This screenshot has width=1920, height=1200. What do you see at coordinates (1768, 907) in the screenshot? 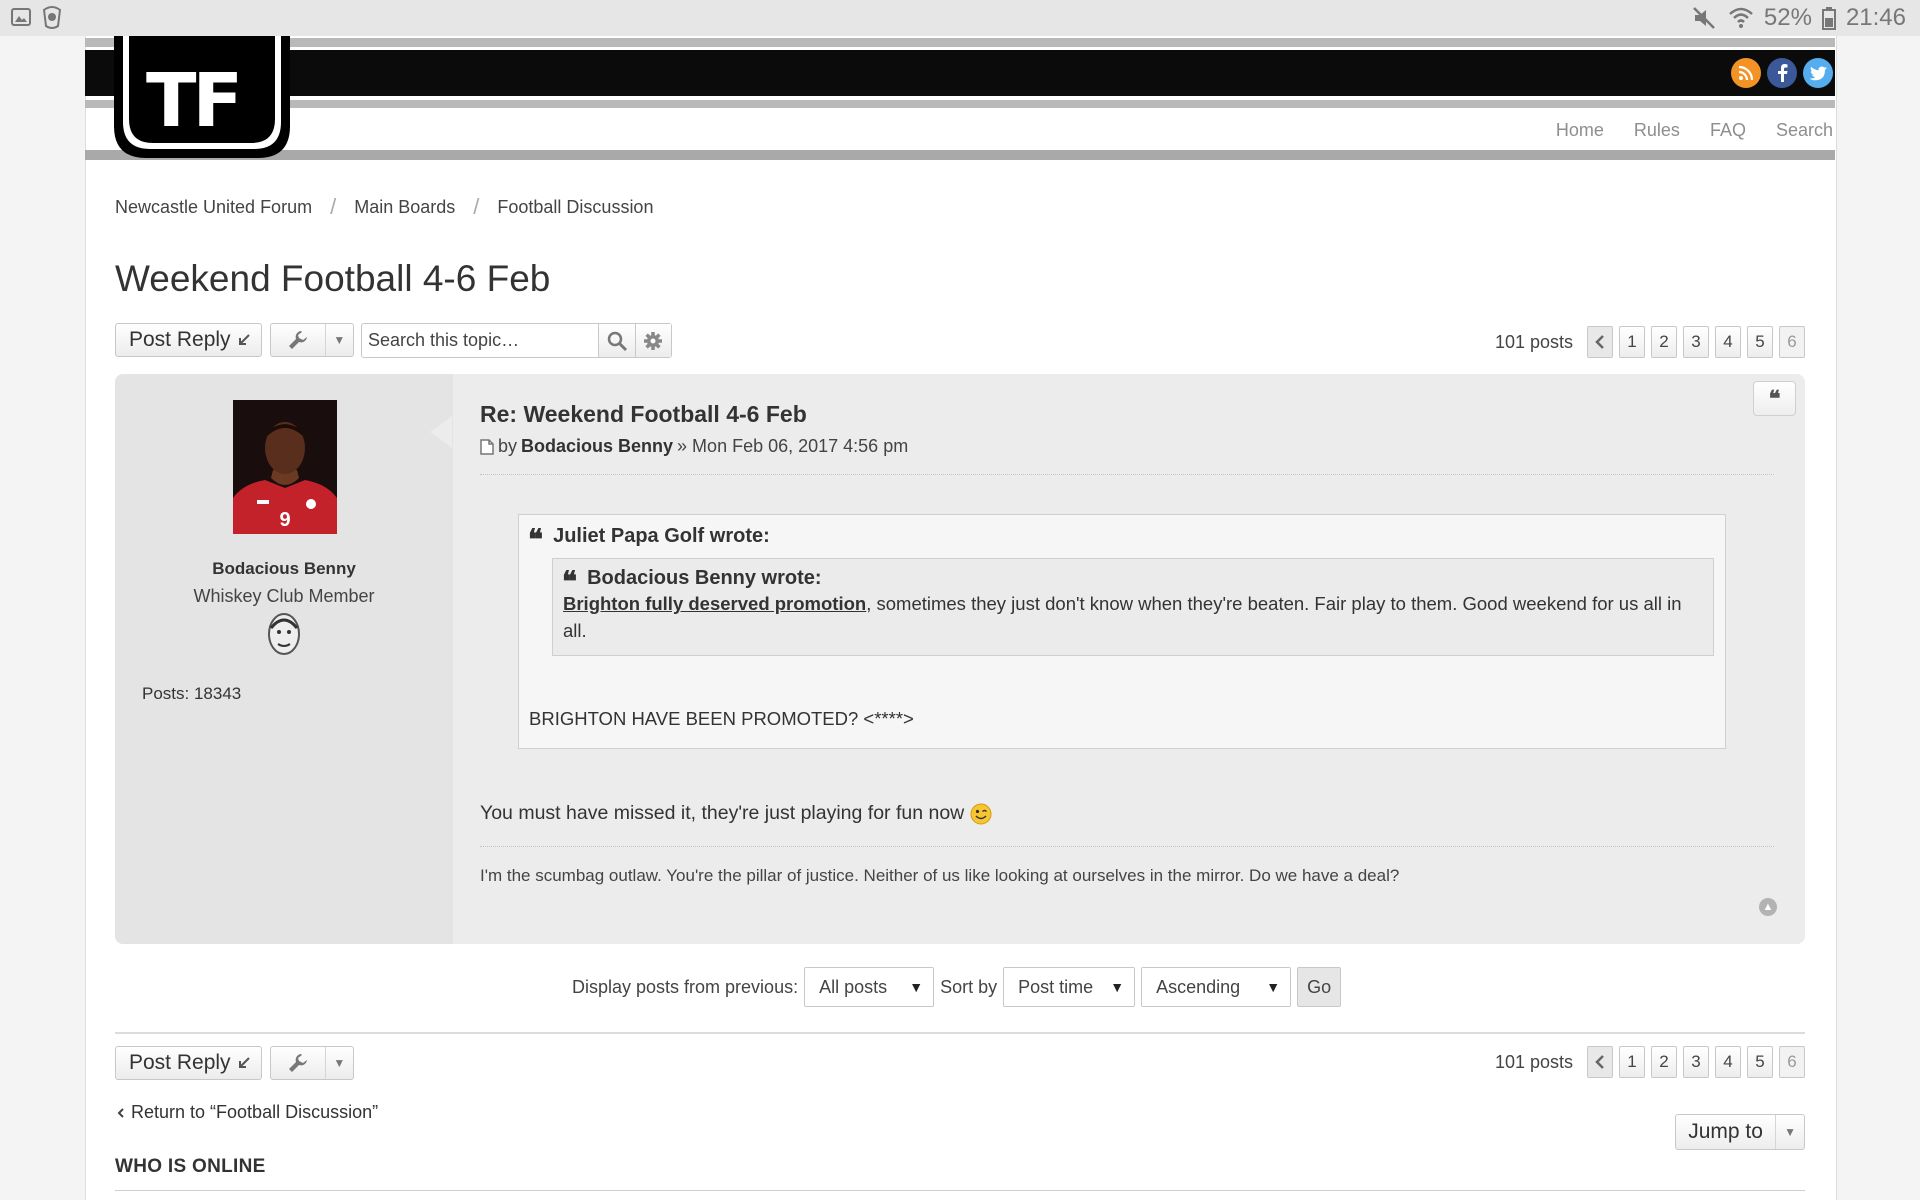
I see `scroll-top-icon: ▲` at bounding box center [1768, 907].